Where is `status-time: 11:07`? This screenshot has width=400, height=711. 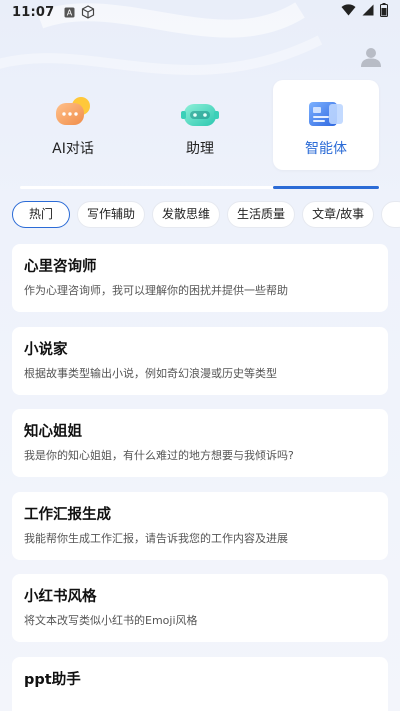
status-time: 11:07 is located at coordinates (33, 12).